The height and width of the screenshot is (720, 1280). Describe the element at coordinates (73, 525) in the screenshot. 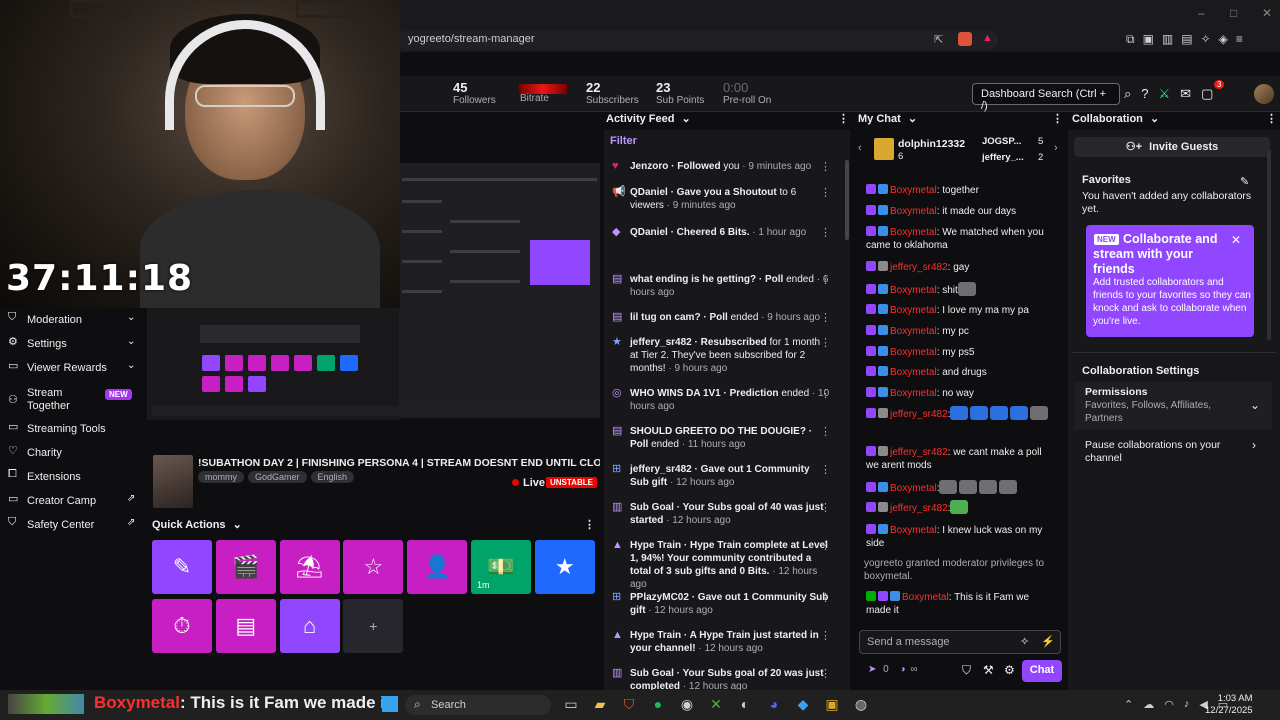

I see `sidebar-item-safety-center: ⛉ Safety Center ⇗` at that location.